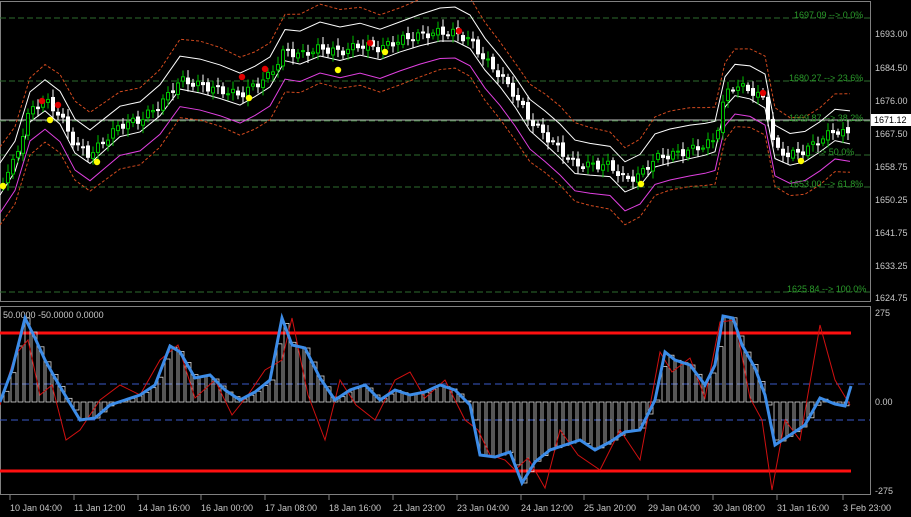 The image size is (911, 517). I want to click on time-label: 3 Feb 23:00, so click(867, 508).